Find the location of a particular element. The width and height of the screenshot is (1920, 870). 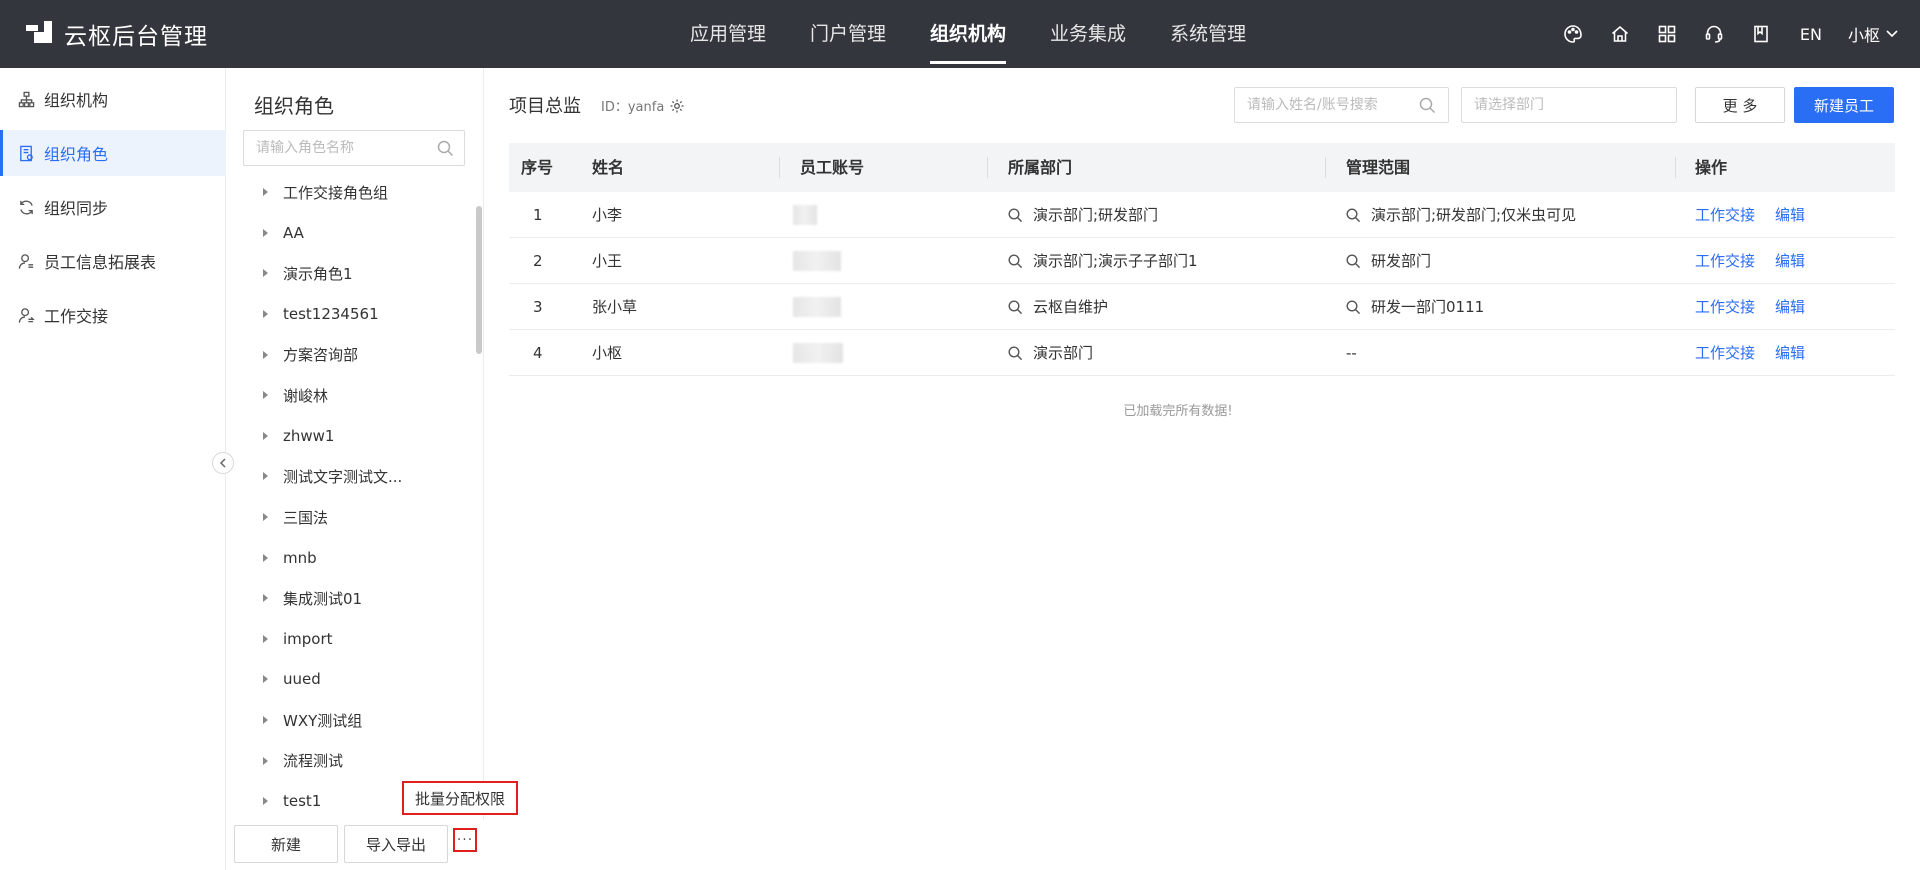

role-item-label: AA is located at coordinates (293, 232).